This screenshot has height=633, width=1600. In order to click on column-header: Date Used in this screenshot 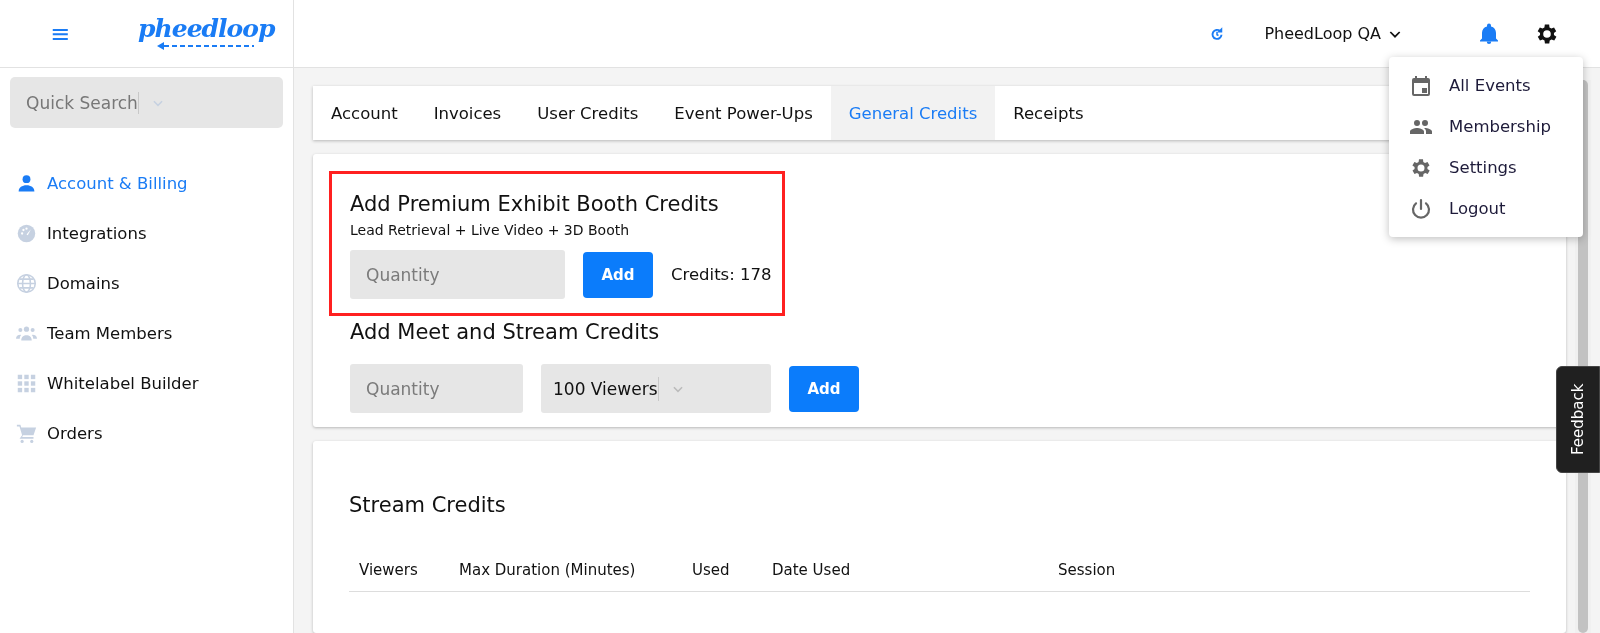, I will do `click(812, 570)`.